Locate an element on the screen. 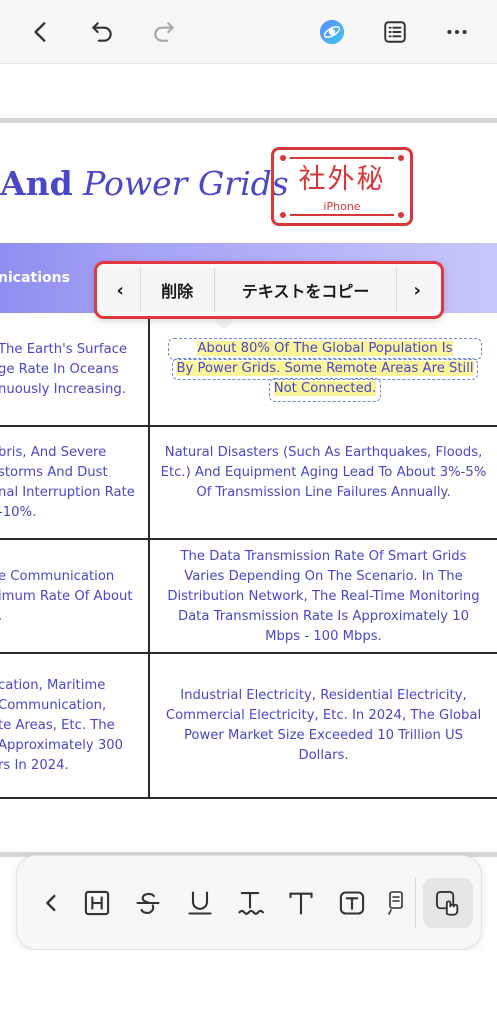 The image size is (497, 1024). highlight-span: Not Connected. is located at coordinates (325, 388).